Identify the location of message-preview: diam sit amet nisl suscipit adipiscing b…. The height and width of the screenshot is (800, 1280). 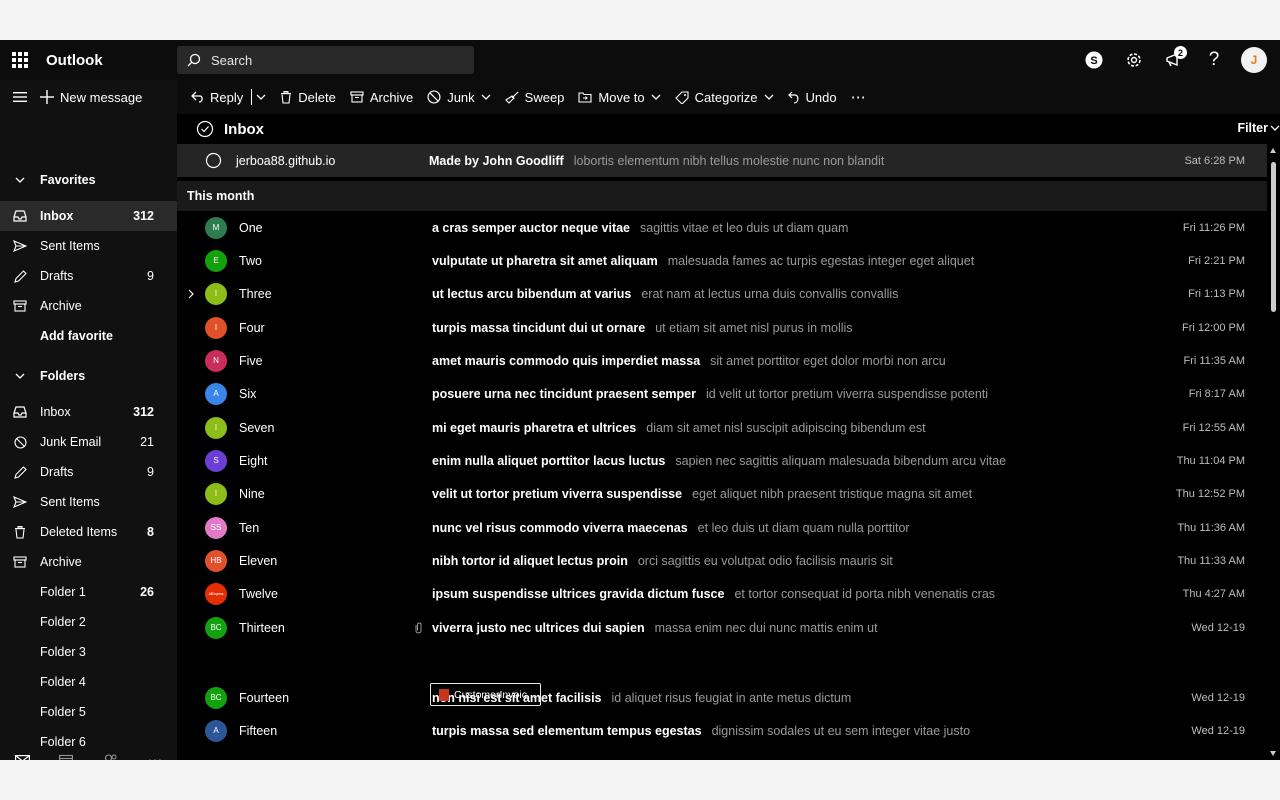
(786, 427).